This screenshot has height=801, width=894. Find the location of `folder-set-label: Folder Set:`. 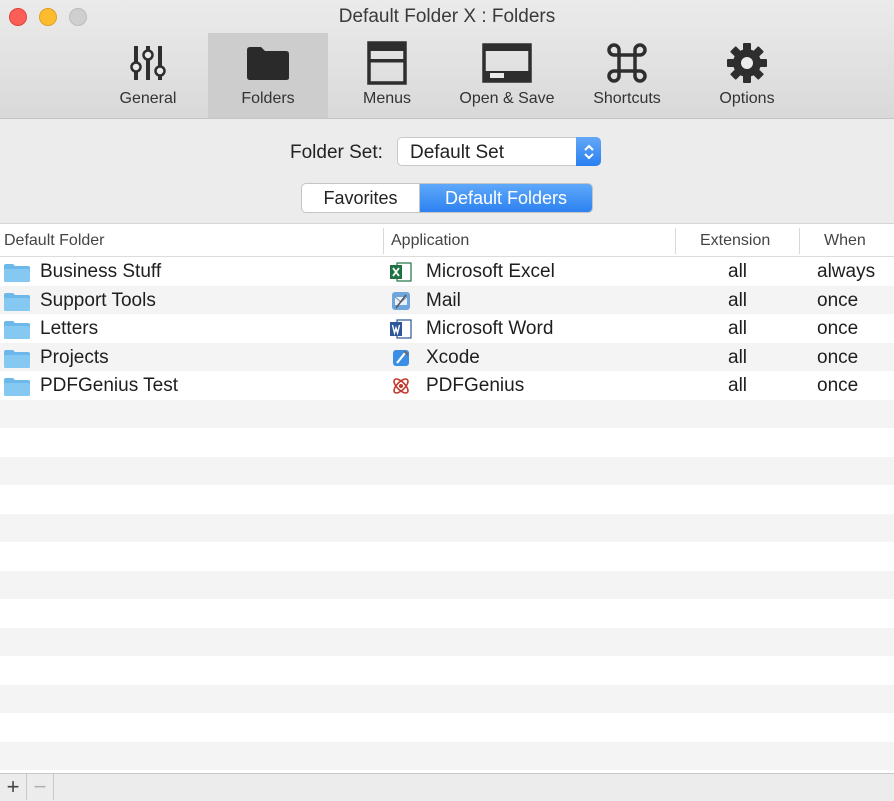

folder-set-label: Folder Set: is located at coordinates (336, 152).